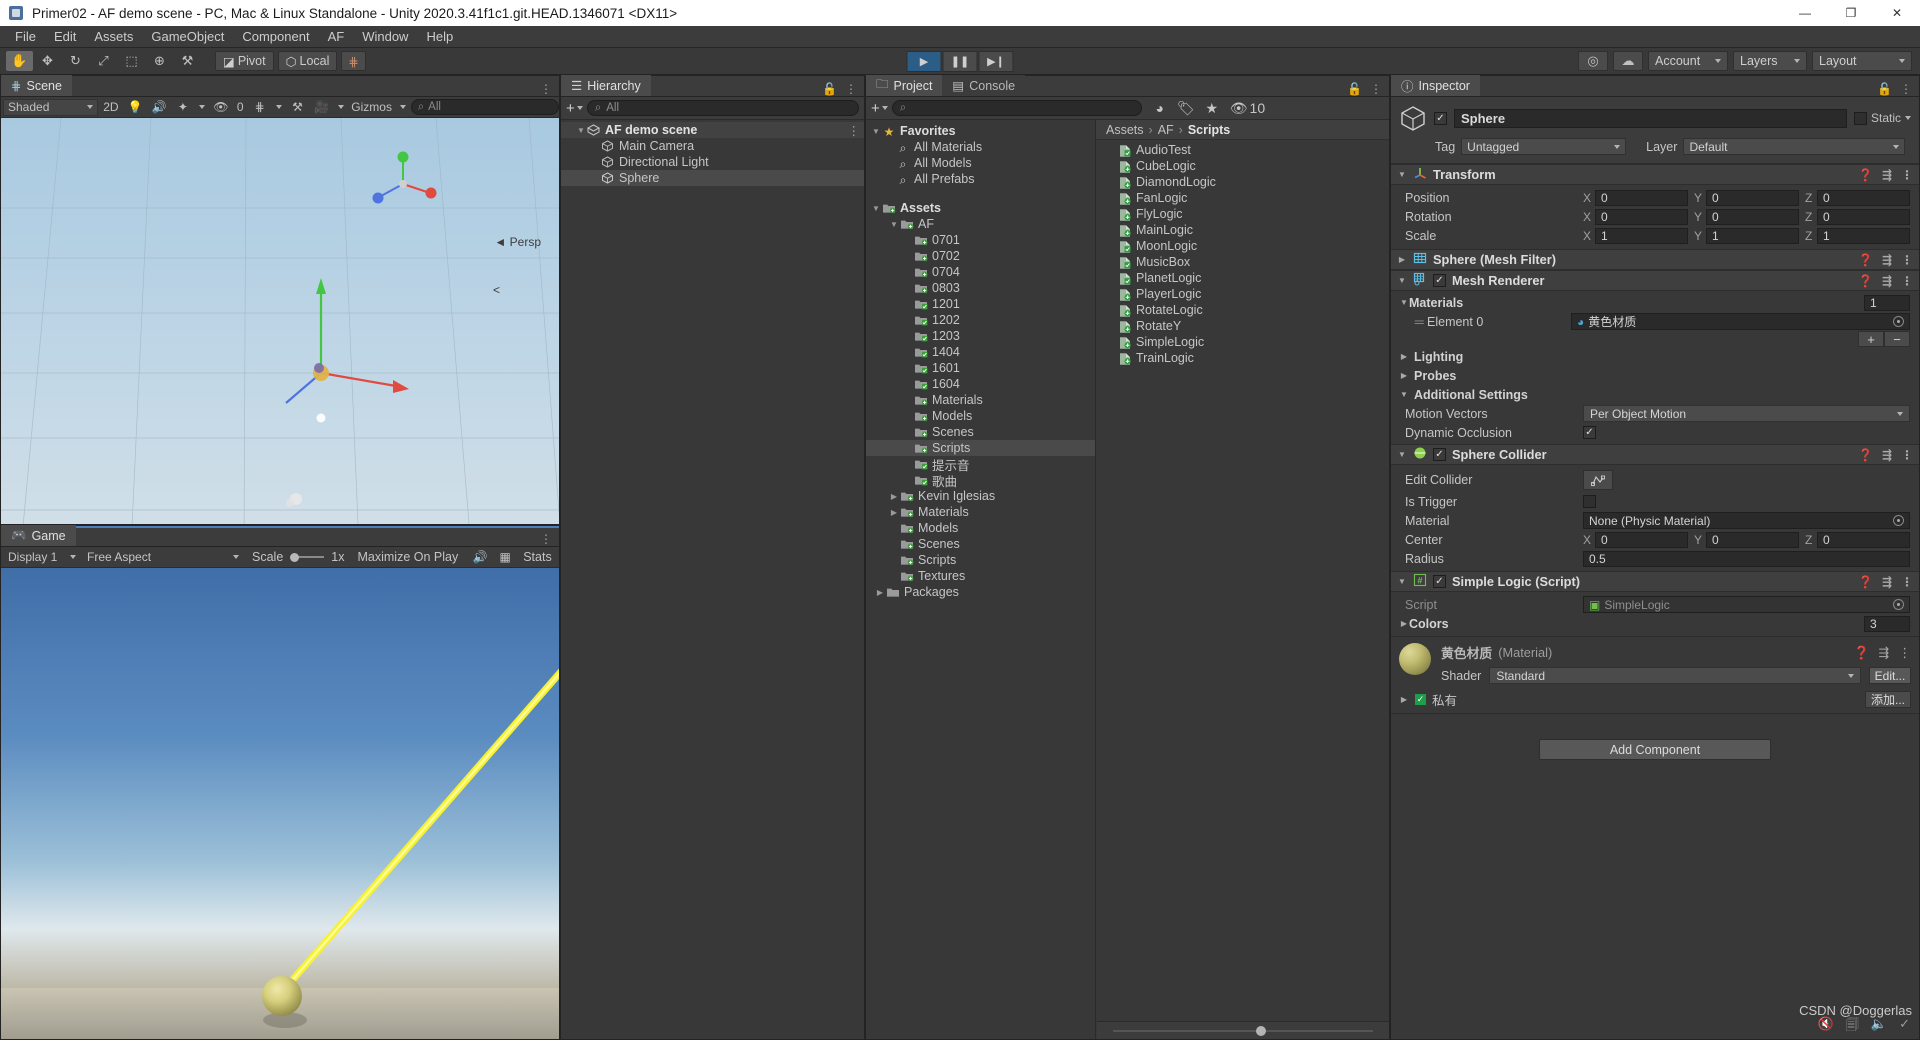 The height and width of the screenshot is (1040, 1920). Describe the element at coordinates (1655, 280) in the screenshot. I see `component-header-mesh-renderer: ▼ ✓ Mesh Renderer ❓ ⇶ ⋮` at that location.